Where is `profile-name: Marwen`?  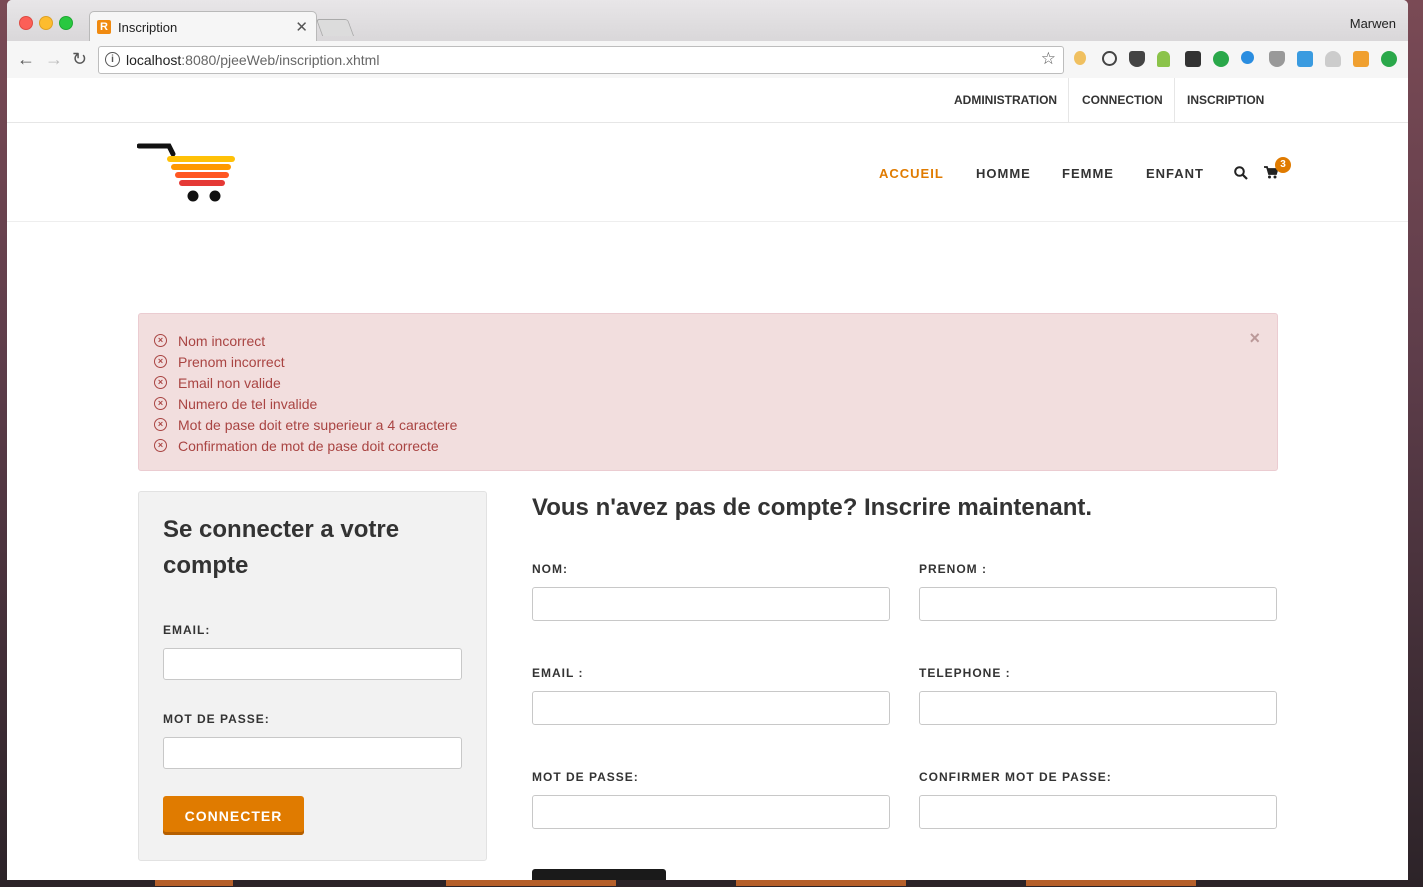
profile-name: Marwen is located at coordinates (1373, 23).